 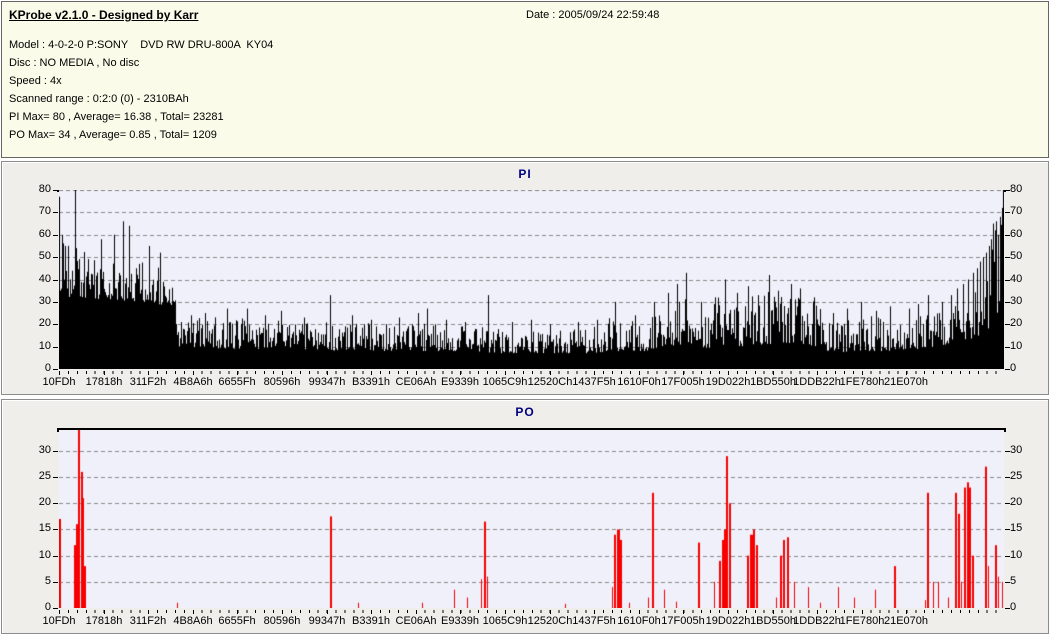 I want to click on app-title: KProbe v2.1.0 - Designed by Karr, so click(x=104, y=15).